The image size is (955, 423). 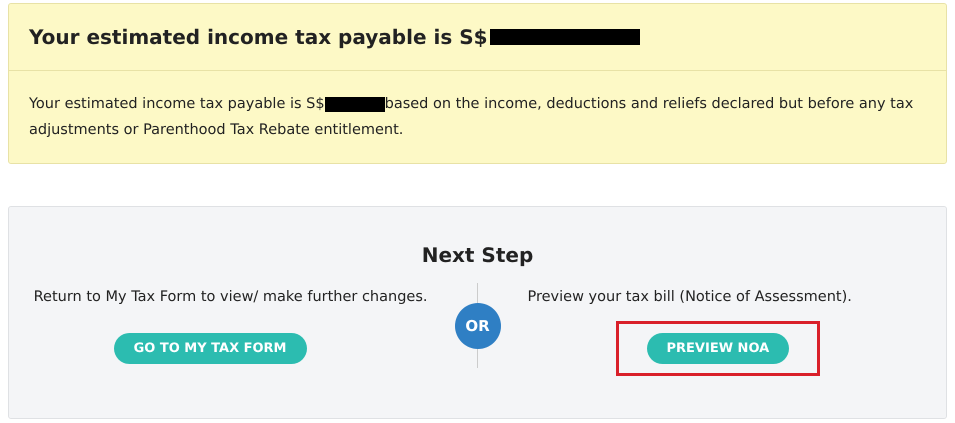 What do you see at coordinates (690, 297) in the screenshot?
I see `option-text: Preview your tax bill (Notice of Assessment).` at bounding box center [690, 297].